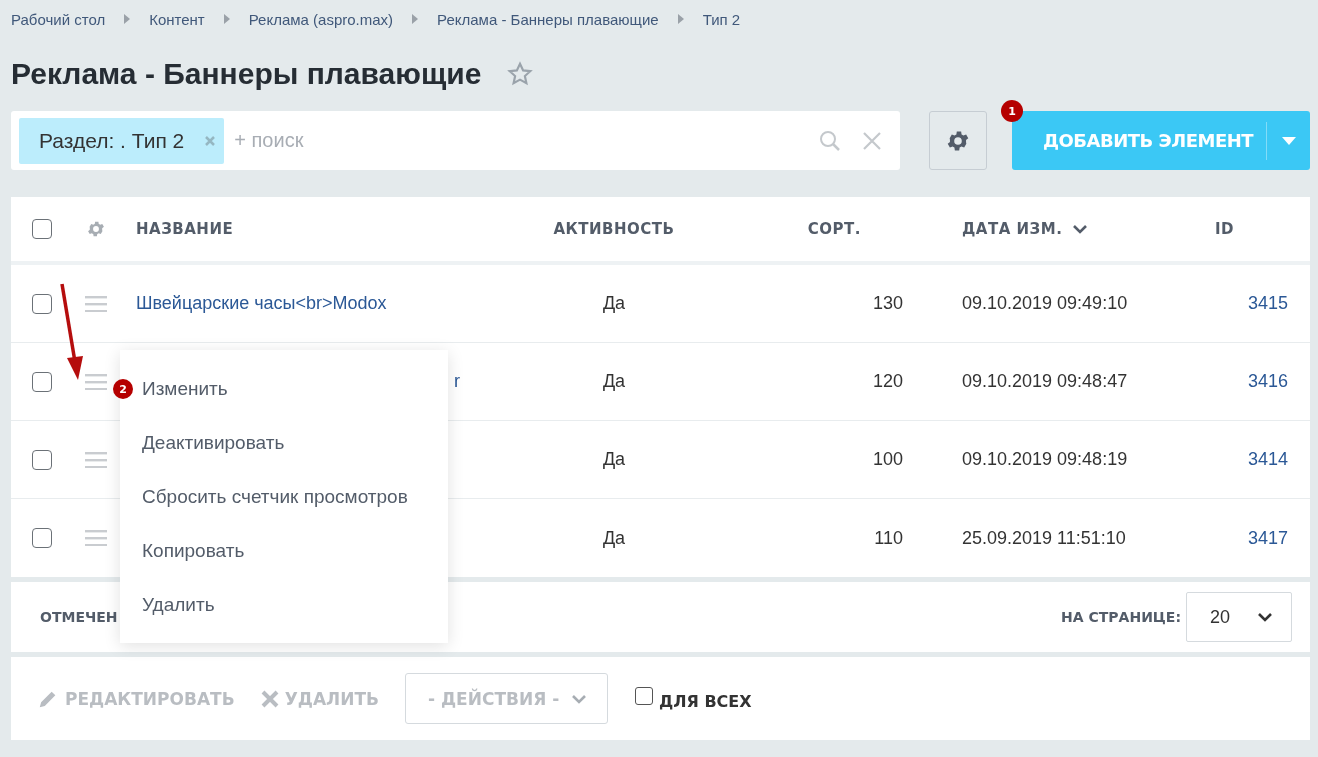 The height and width of the screenshot is (757, 1318). I want to click on settings-button, so click(958, 140).